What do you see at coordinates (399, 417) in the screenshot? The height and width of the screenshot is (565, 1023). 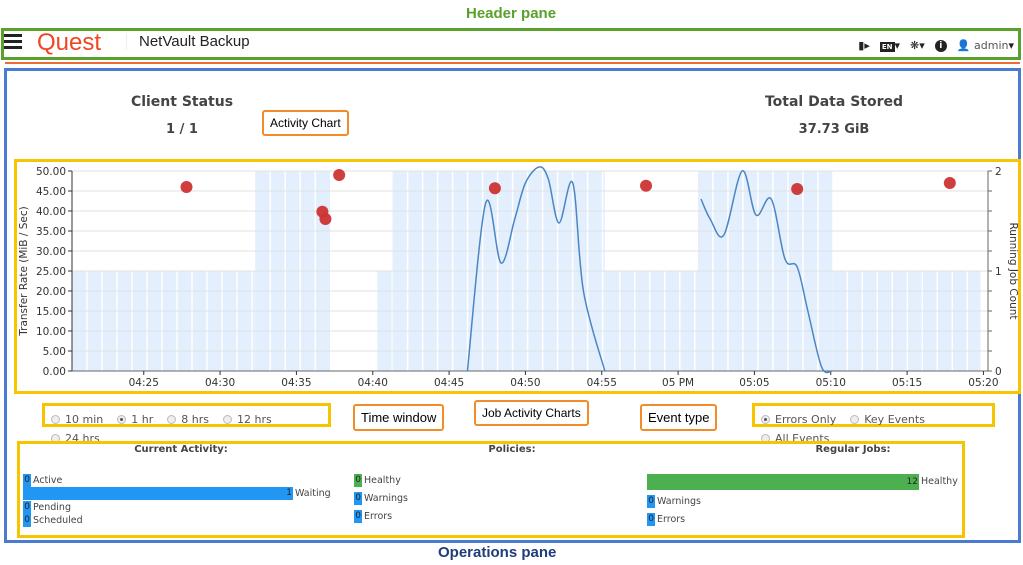 I see `time-window-callout: Time window` at bounding box center [399, 417].